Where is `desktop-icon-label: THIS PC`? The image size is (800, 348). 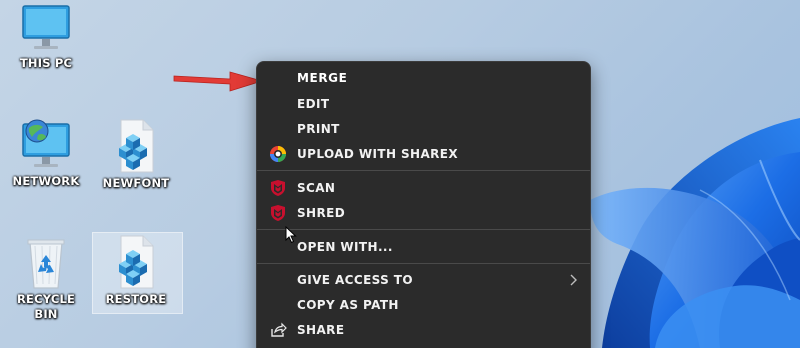
desktop-icon-label: THIS PC is located at coordinates (46, 63).